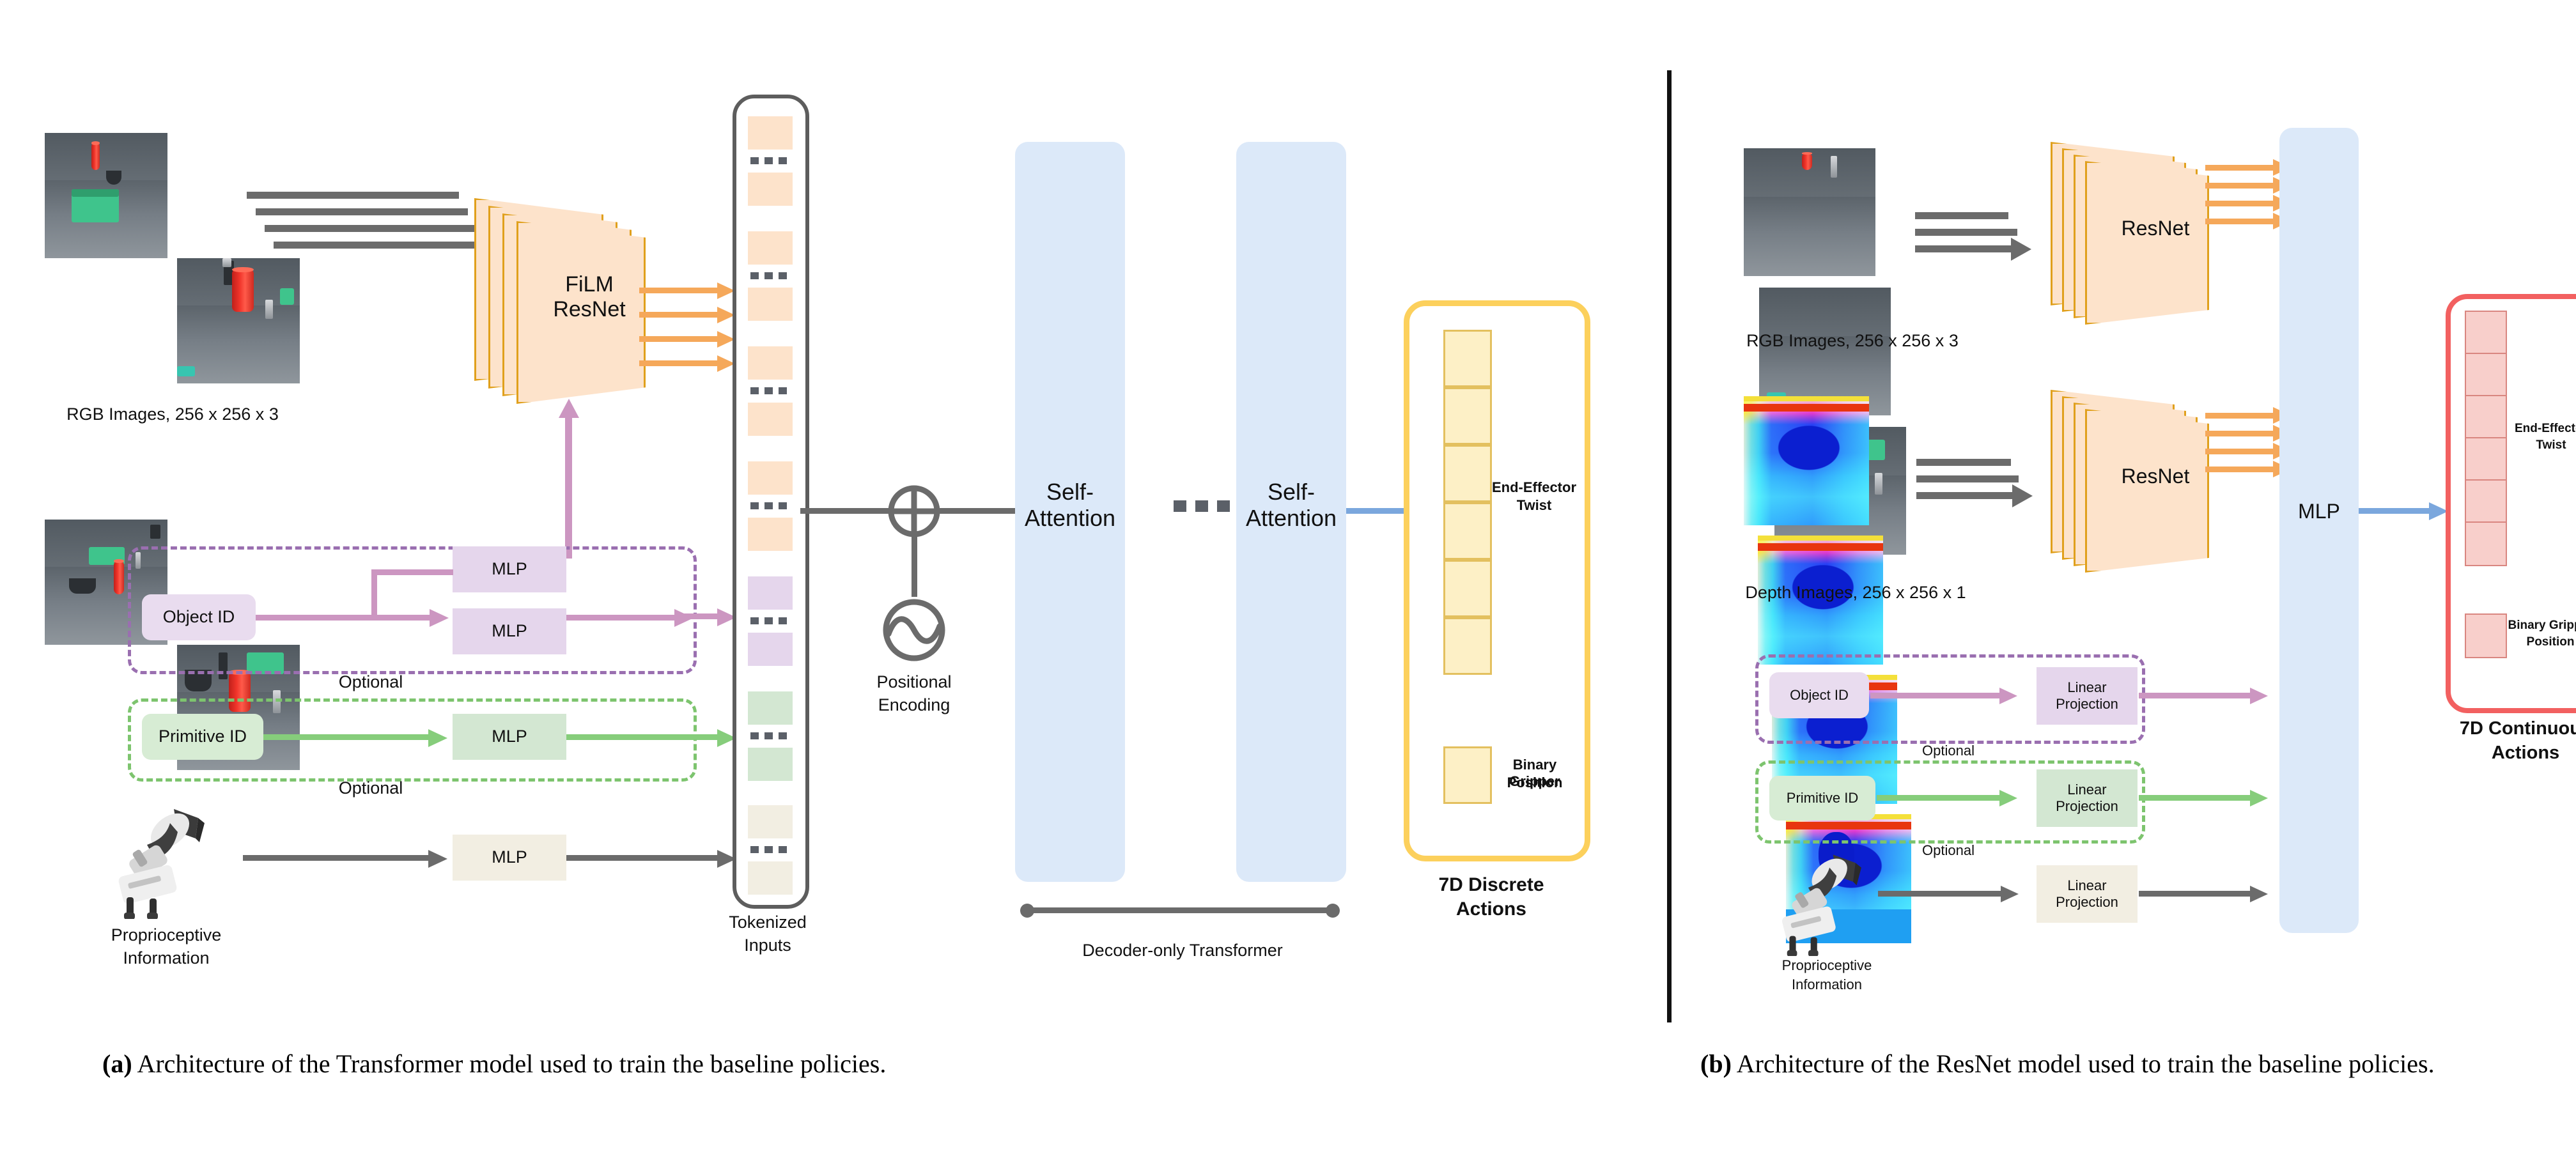  Describe the element at coordinates (163, 862) in the screenshot. I see `robot-gripper-icon-a` at that location.